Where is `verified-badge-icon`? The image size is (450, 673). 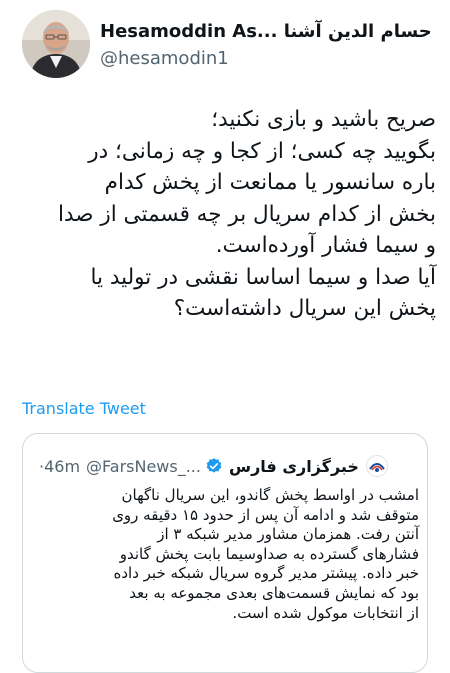 verified-badge-icon is located at coordinates (214, 466).